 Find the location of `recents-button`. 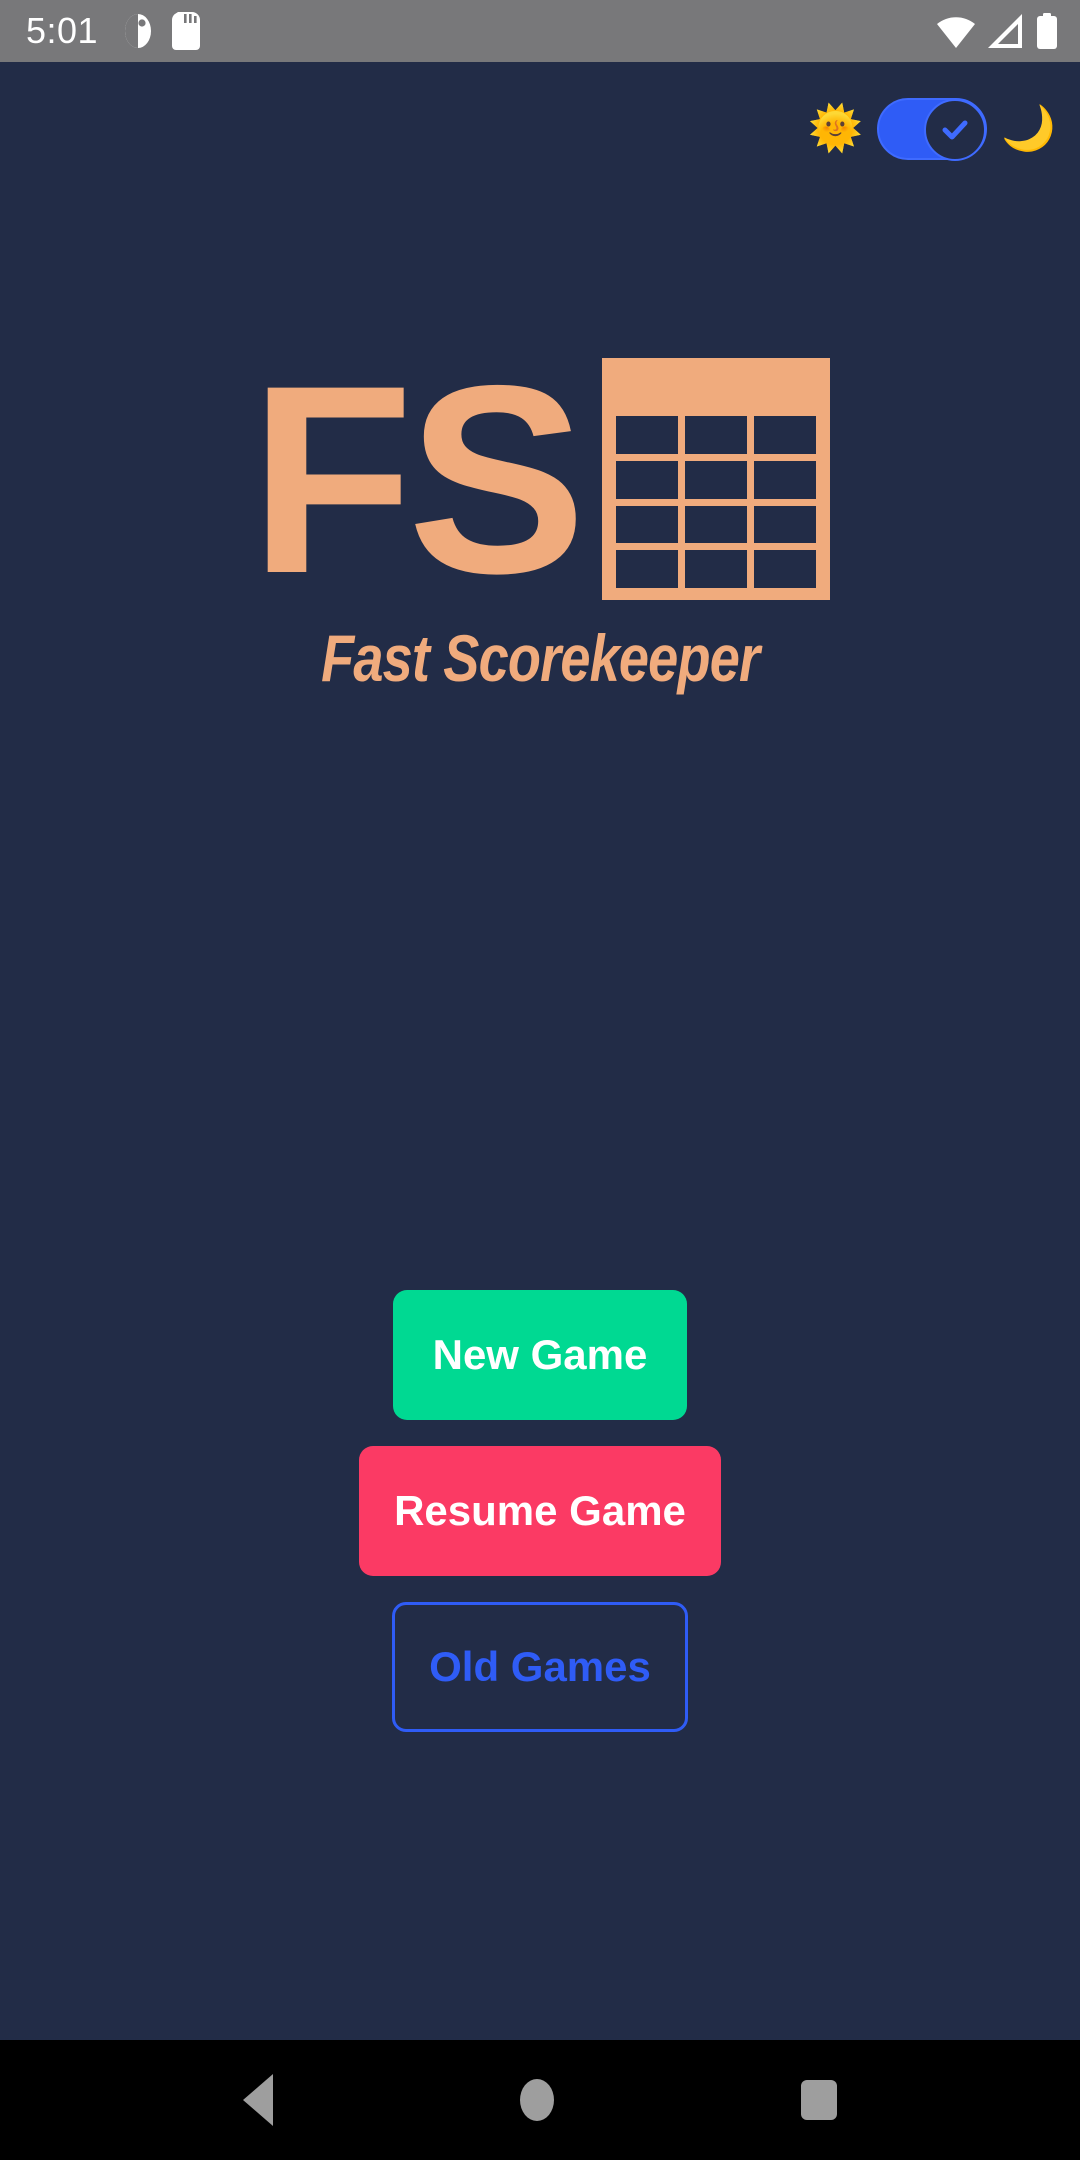

recents-button is located at coordinates (818, 2100).